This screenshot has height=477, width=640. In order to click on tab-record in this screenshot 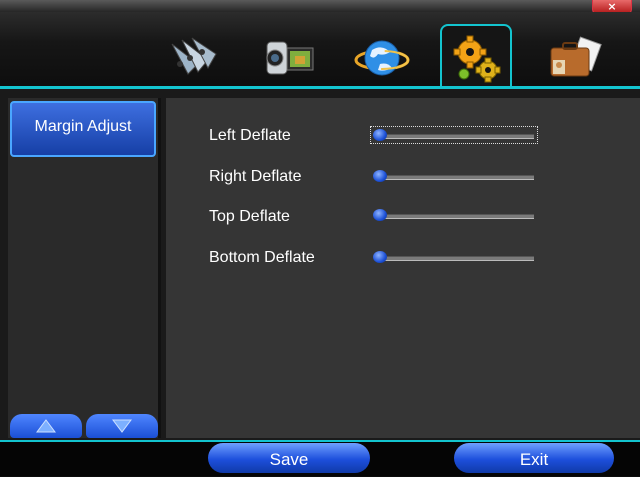, I will do `click(194, 57)`.